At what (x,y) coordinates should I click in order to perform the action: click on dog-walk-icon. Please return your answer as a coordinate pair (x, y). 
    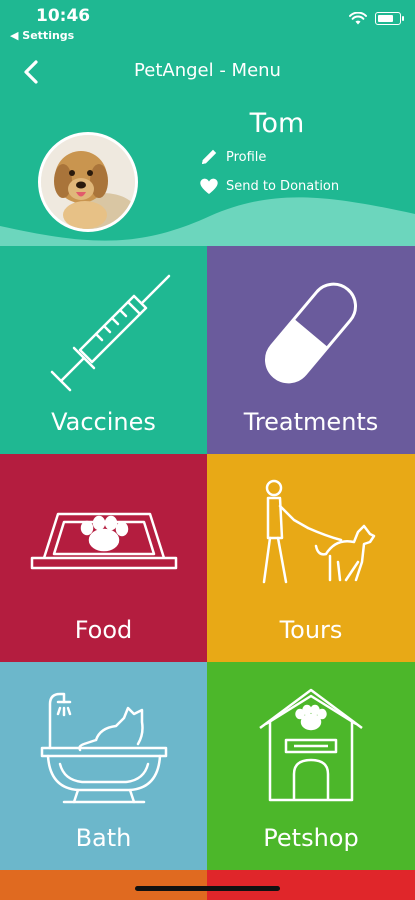
    Looking at the image, I should click on (319, 531).